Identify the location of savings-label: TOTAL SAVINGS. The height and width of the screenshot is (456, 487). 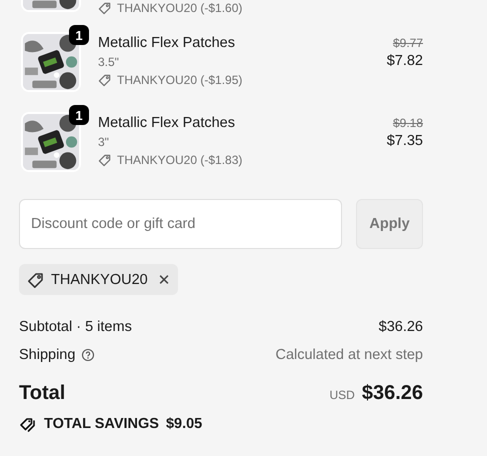
(101, 424).